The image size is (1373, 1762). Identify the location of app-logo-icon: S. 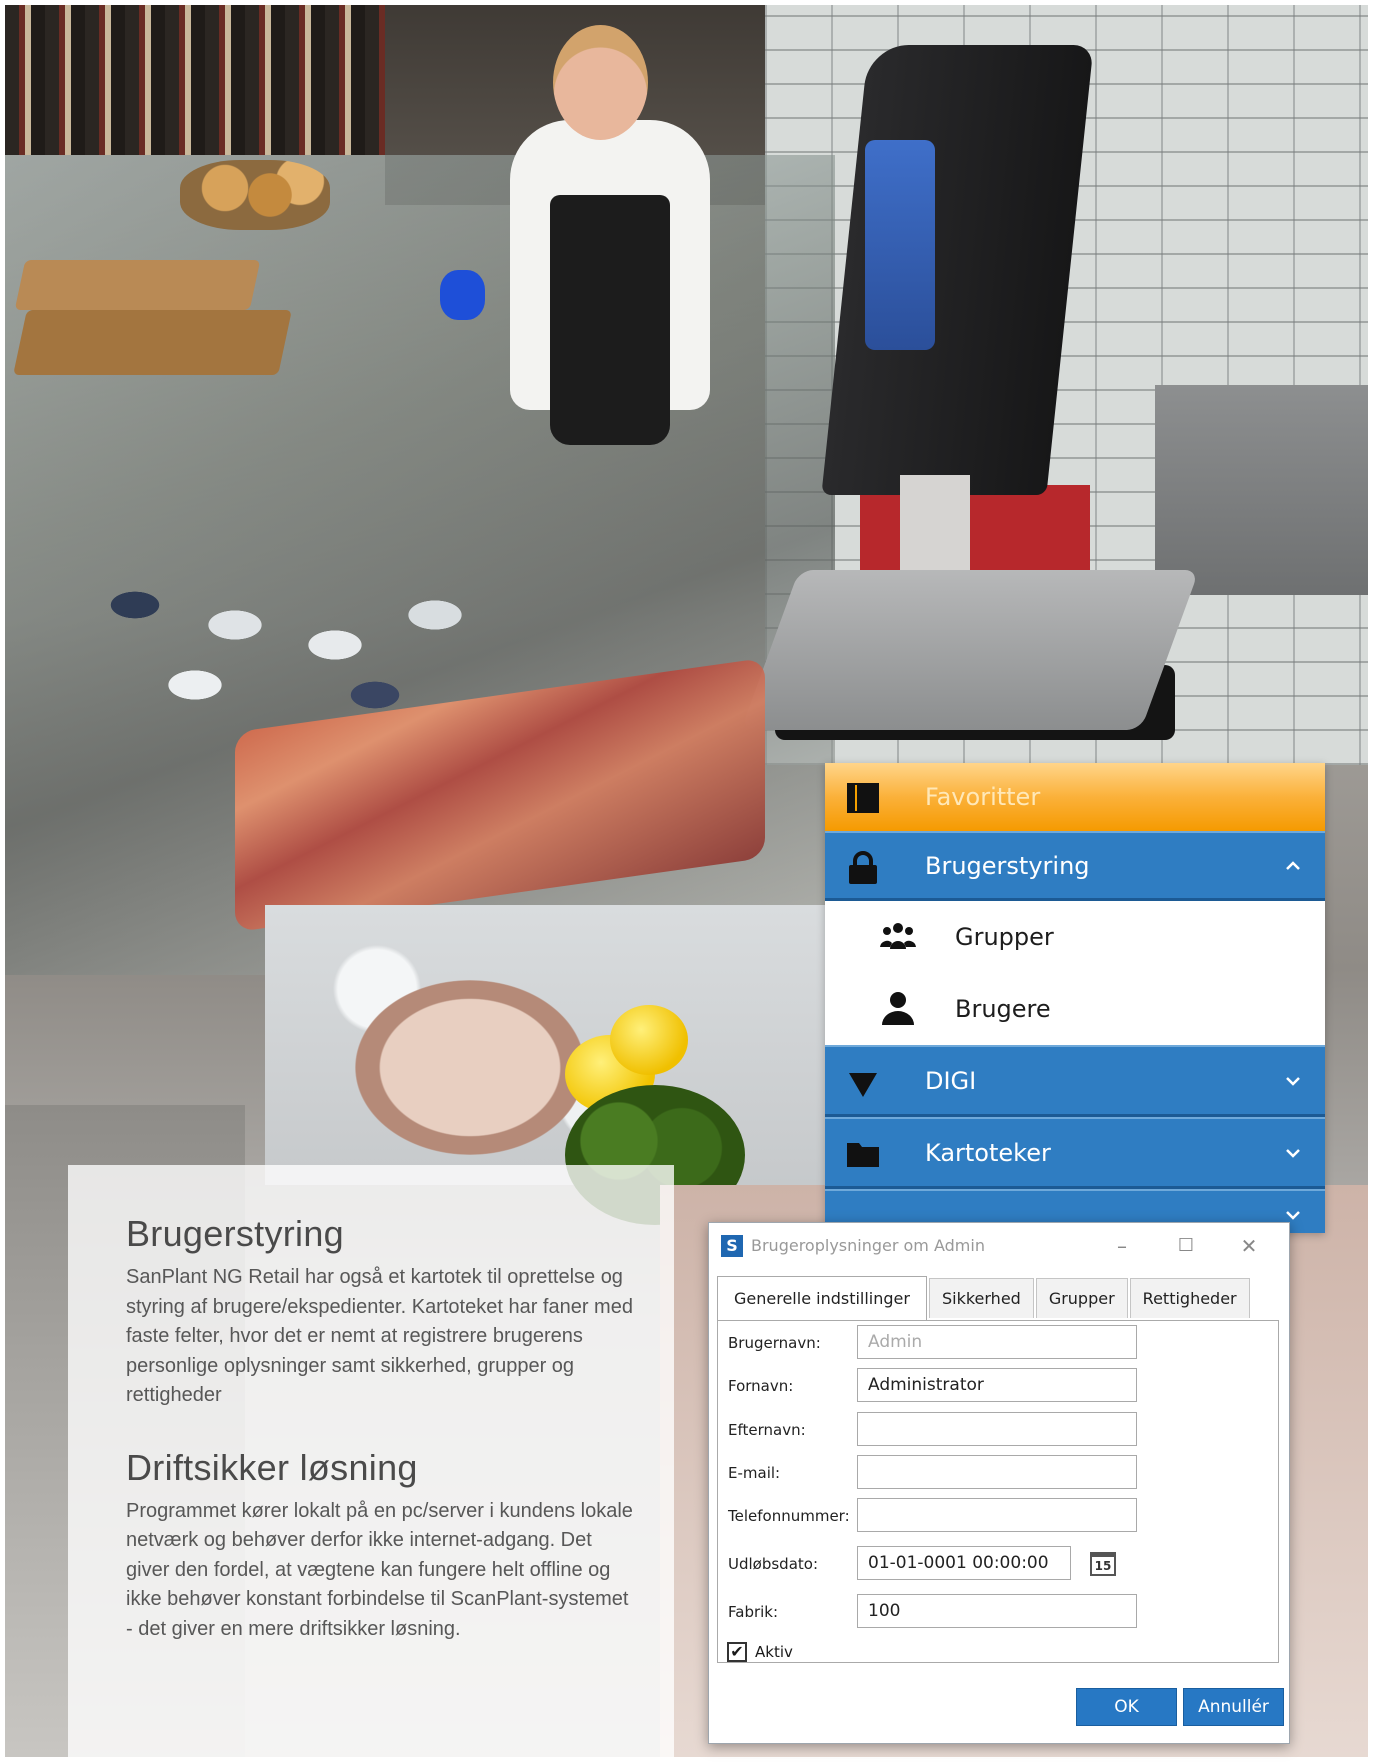
(732, 1246).